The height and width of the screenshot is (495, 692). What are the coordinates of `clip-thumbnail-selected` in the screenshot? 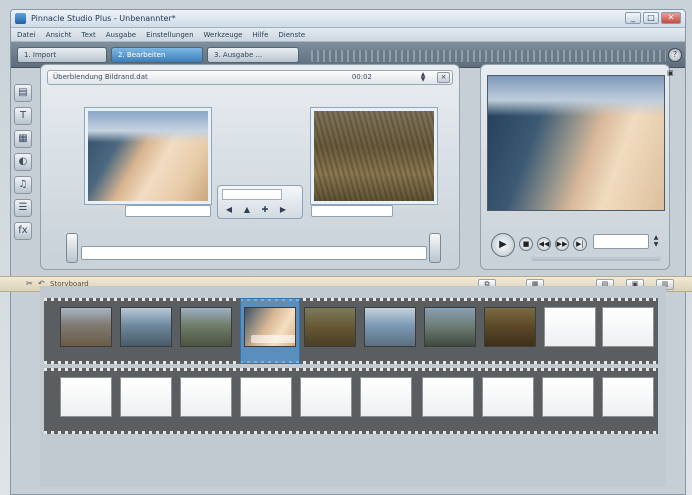 It's located at (270, 327).